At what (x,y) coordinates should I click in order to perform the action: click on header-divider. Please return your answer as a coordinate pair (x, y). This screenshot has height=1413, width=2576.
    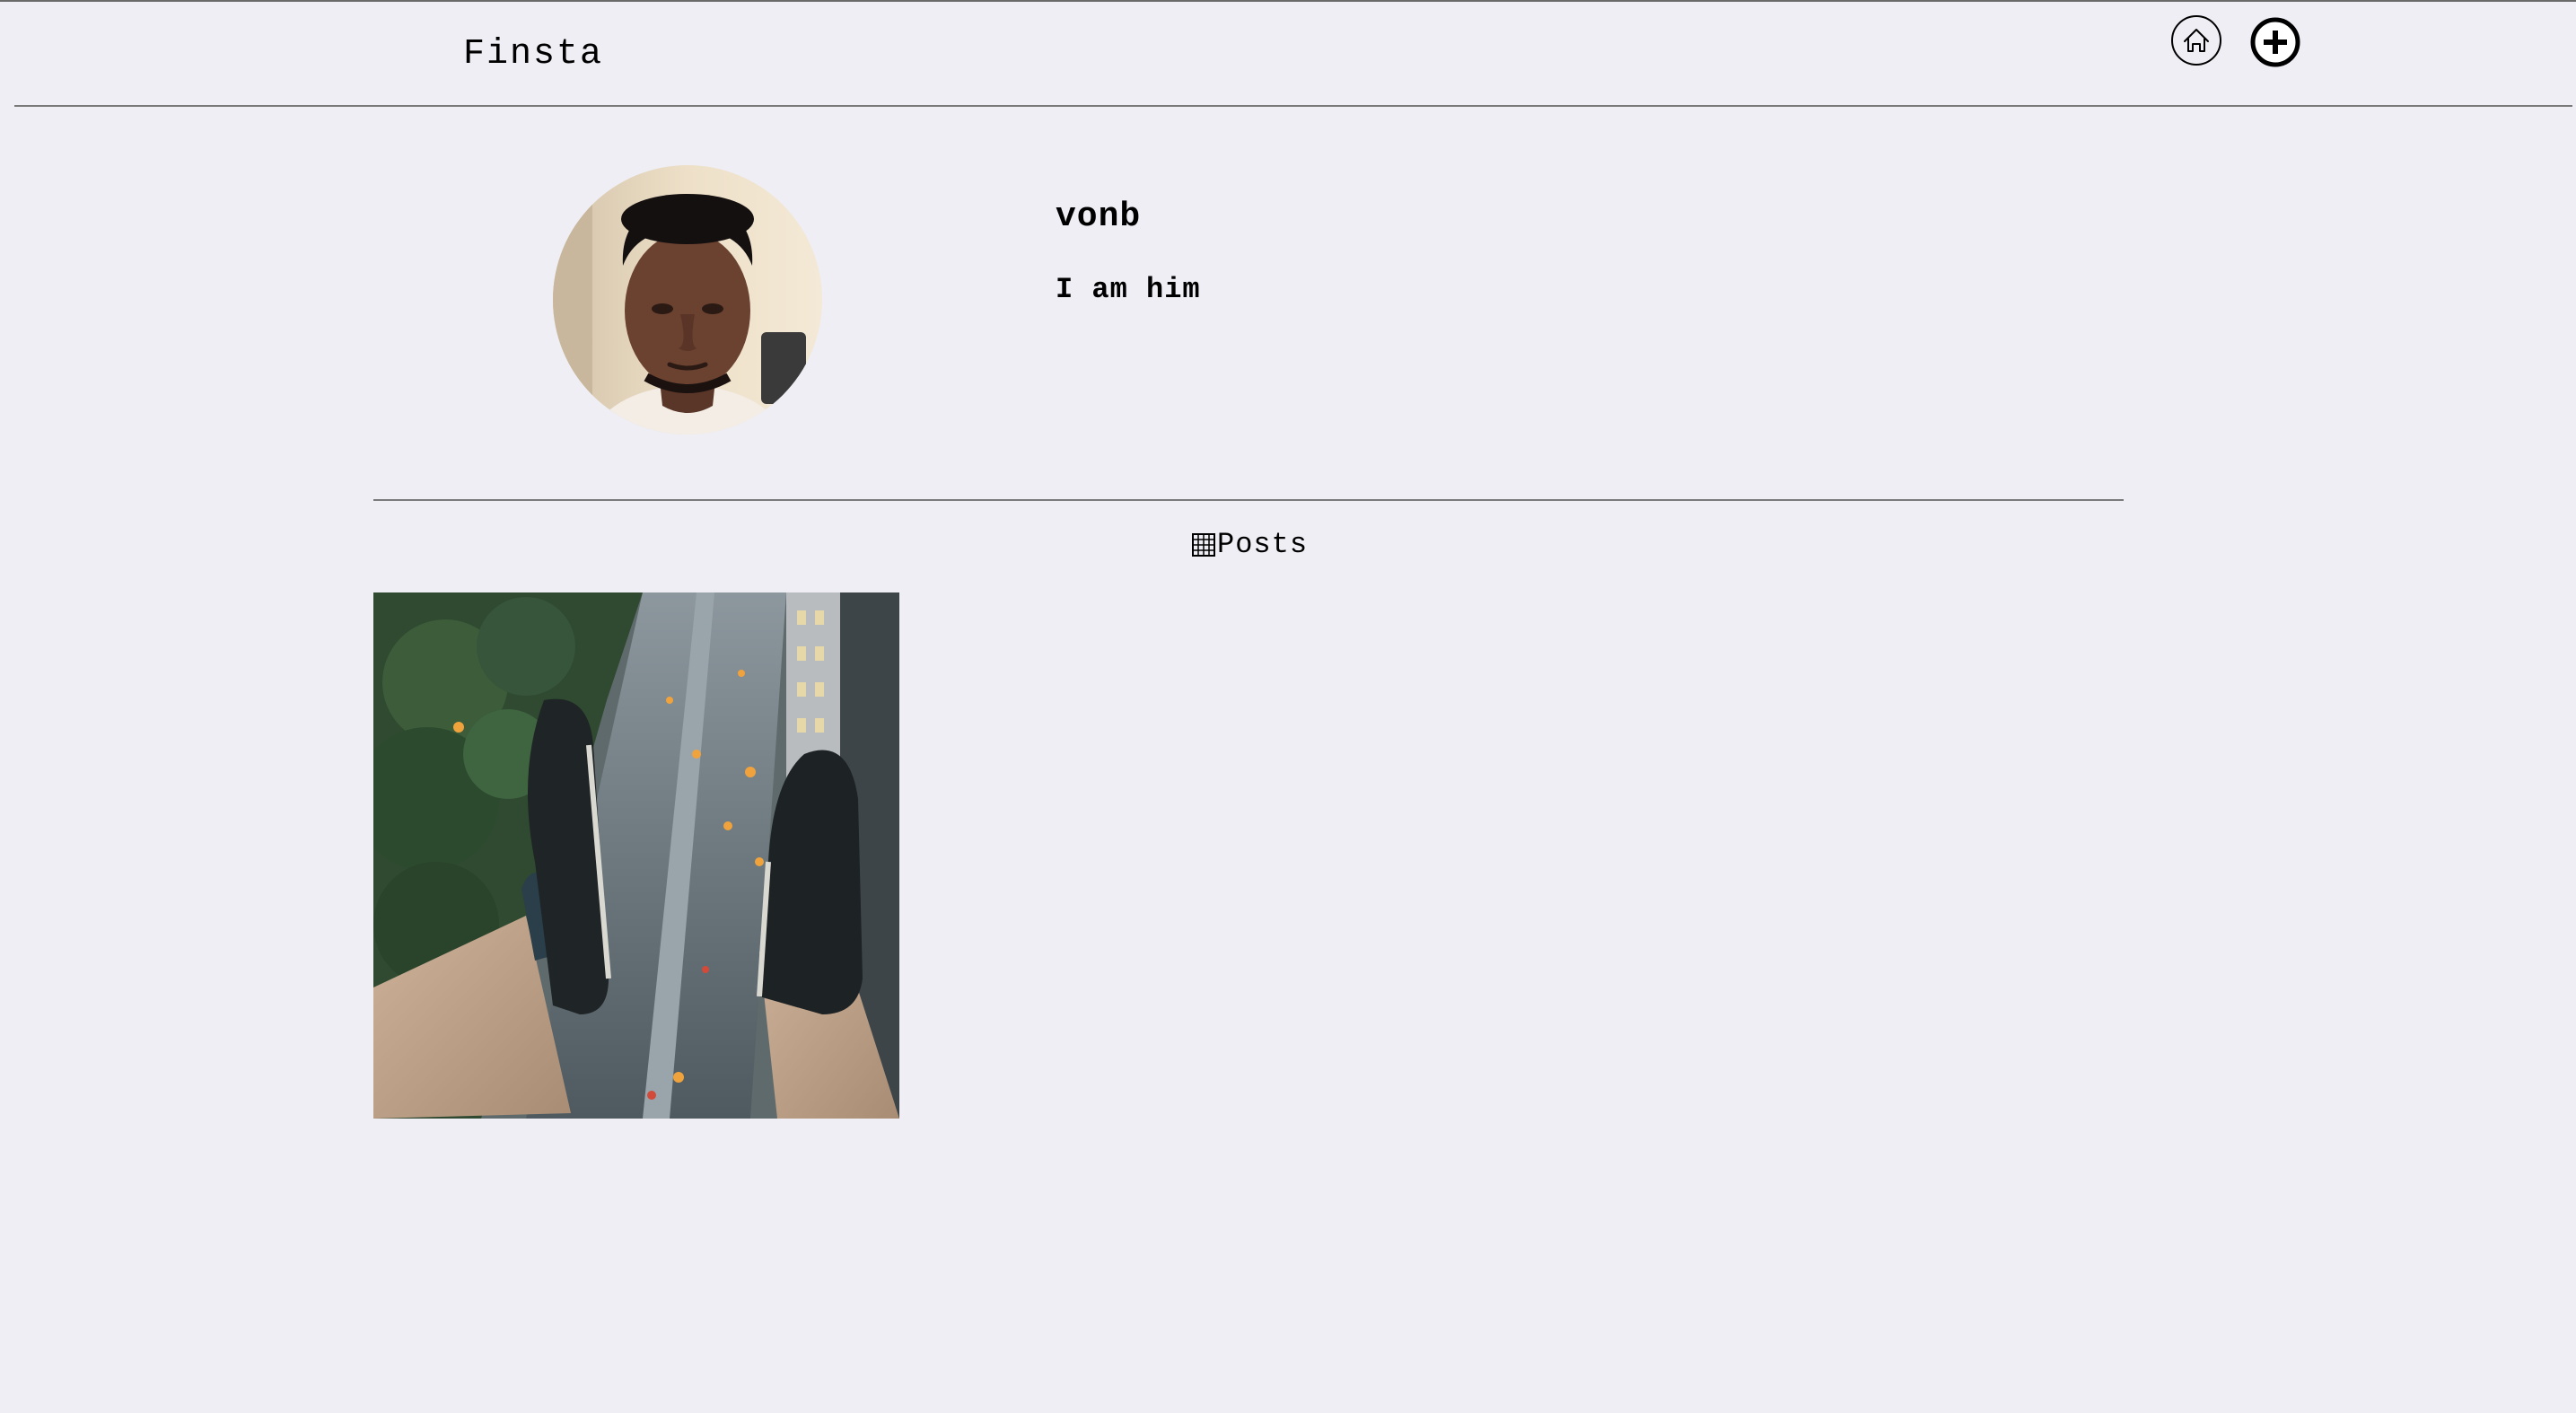
    Looking at the image, I should click on (1293, 106).